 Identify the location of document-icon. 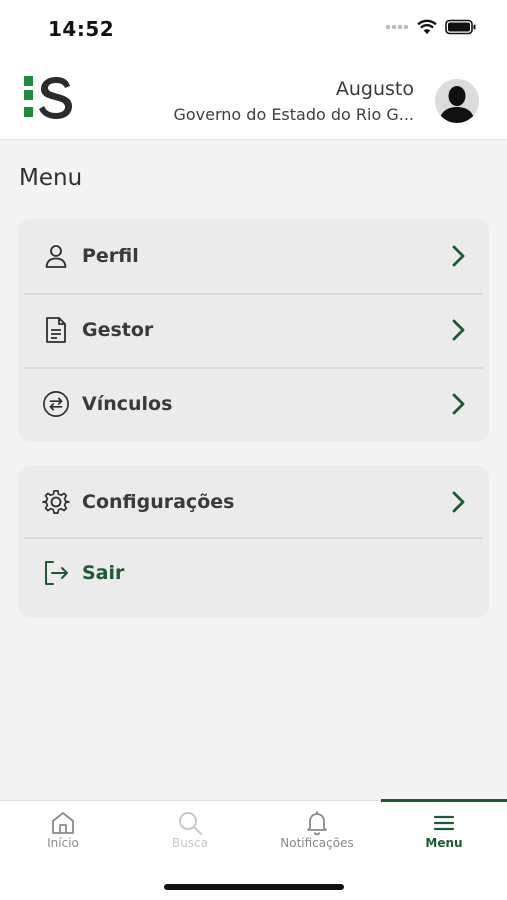
(56, 330).